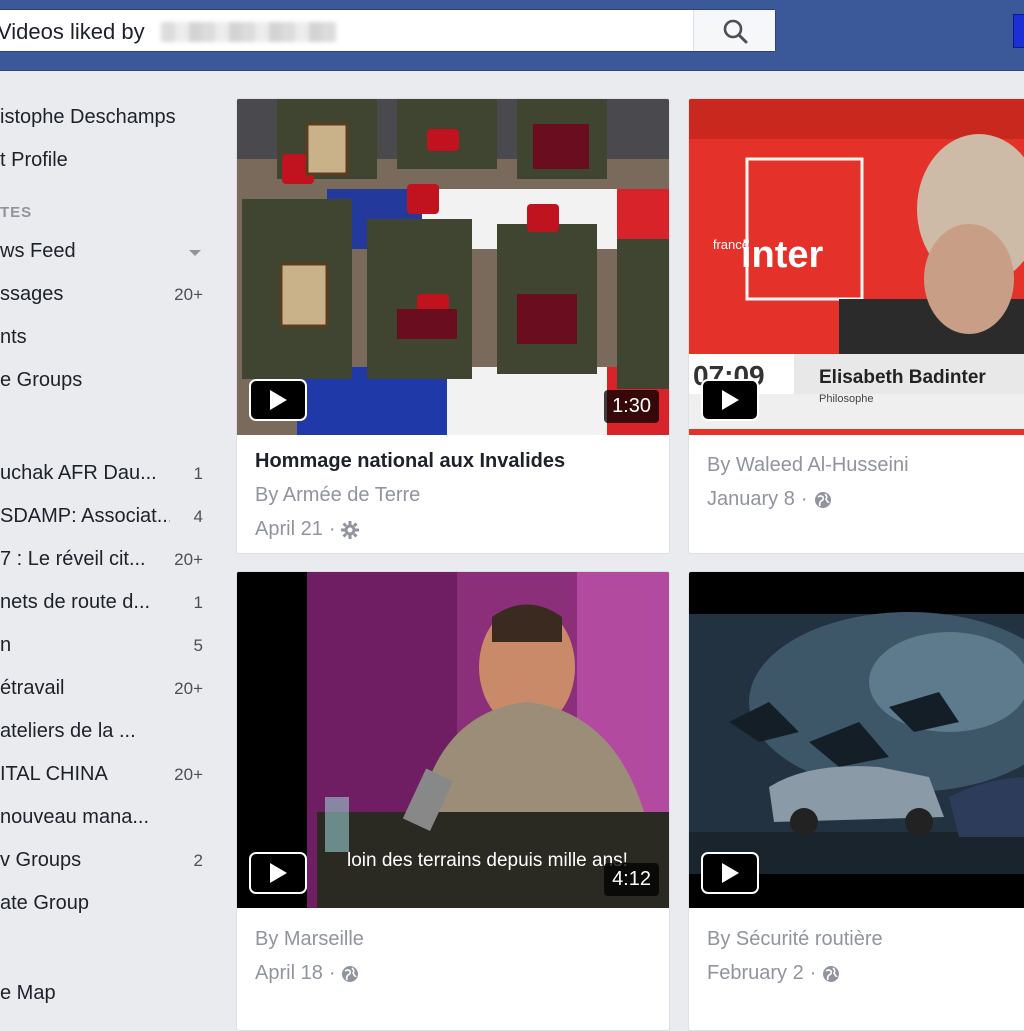  I want to click on group-label: n, so click(6, 645).